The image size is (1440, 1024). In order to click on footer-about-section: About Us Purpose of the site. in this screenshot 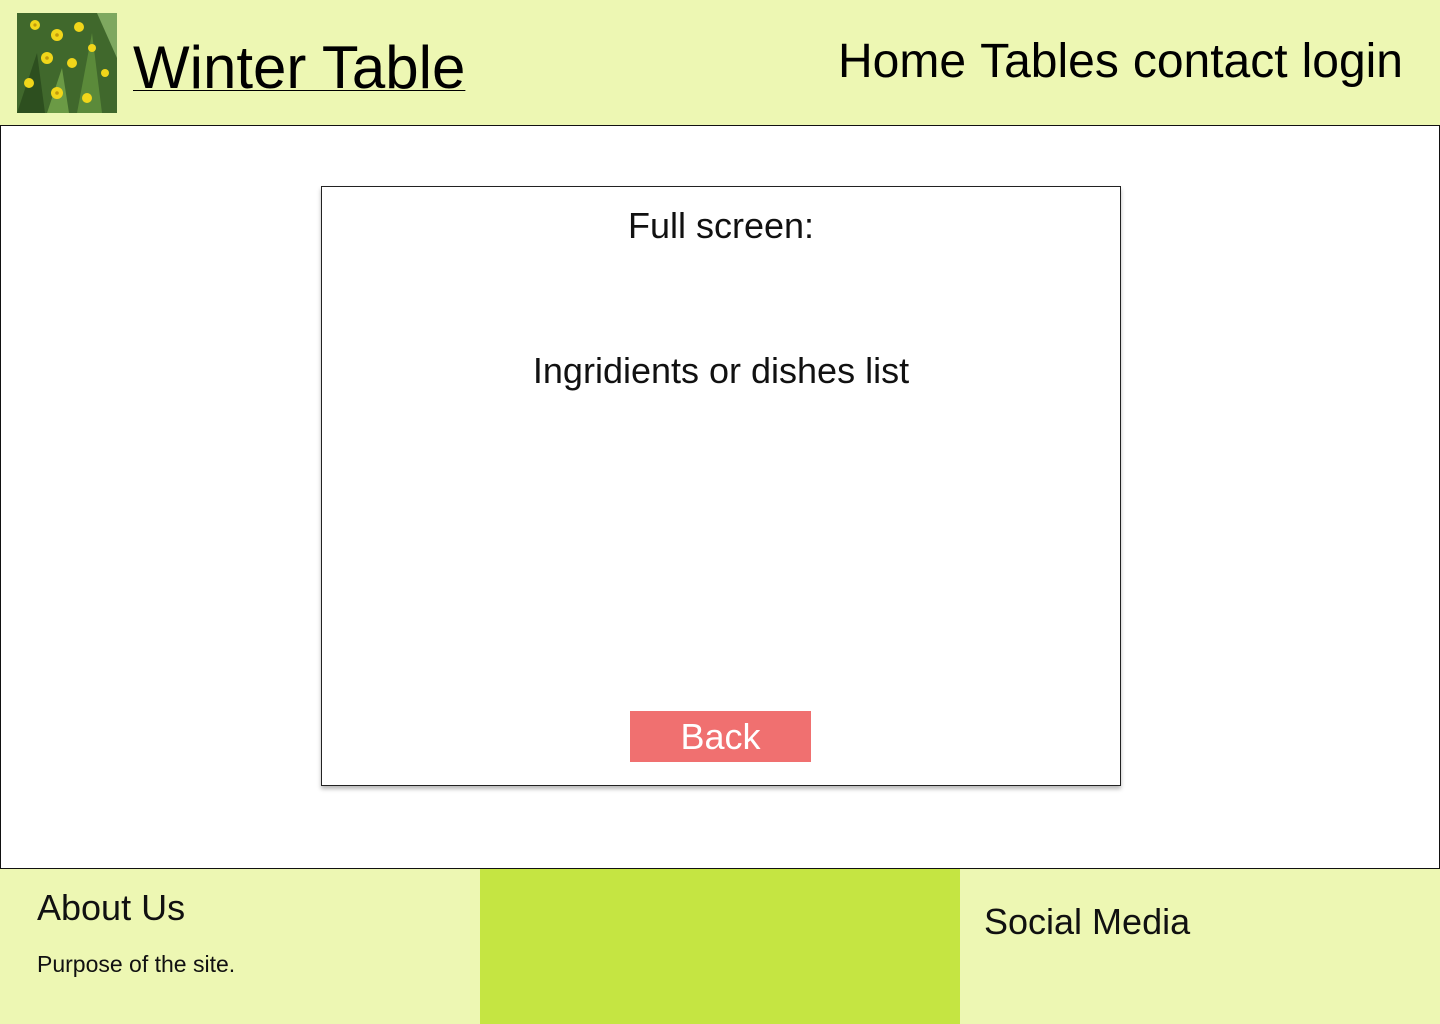, I will do `click(240, 946)`.